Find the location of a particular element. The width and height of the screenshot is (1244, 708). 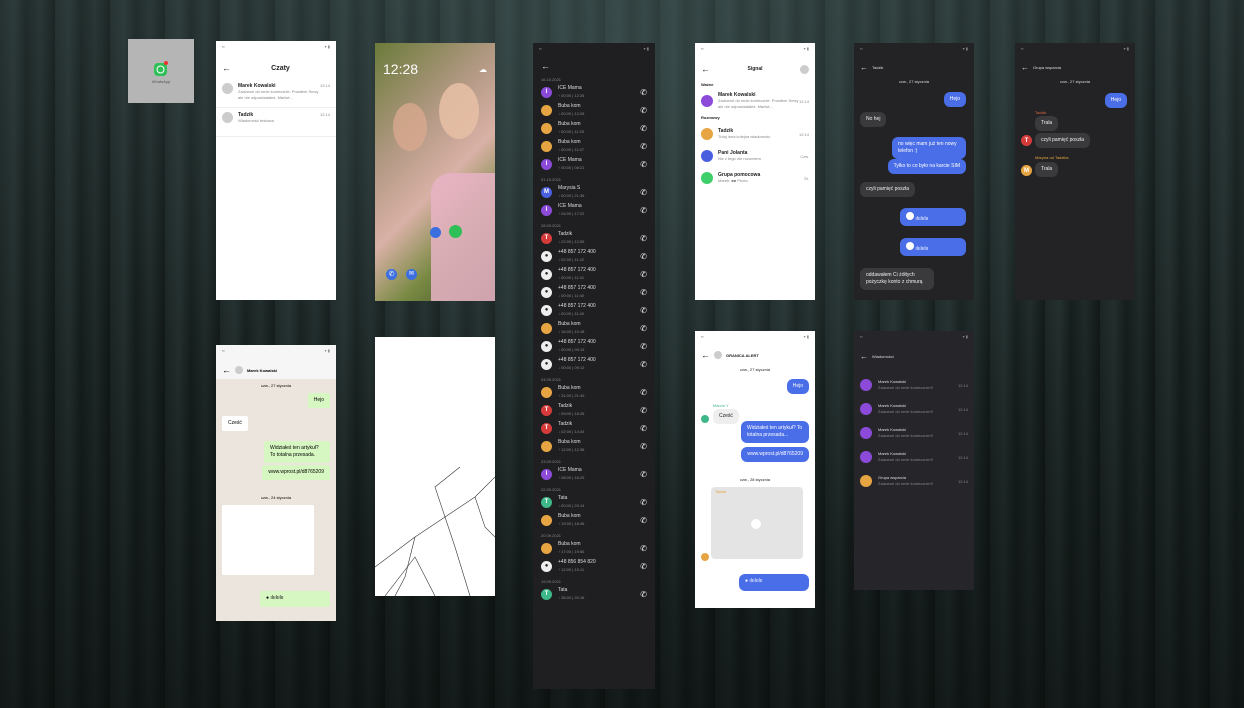

call-row: T Tadzik ↓ 09:00 | 18:28 ✆ is located at coordinates (594, 410).